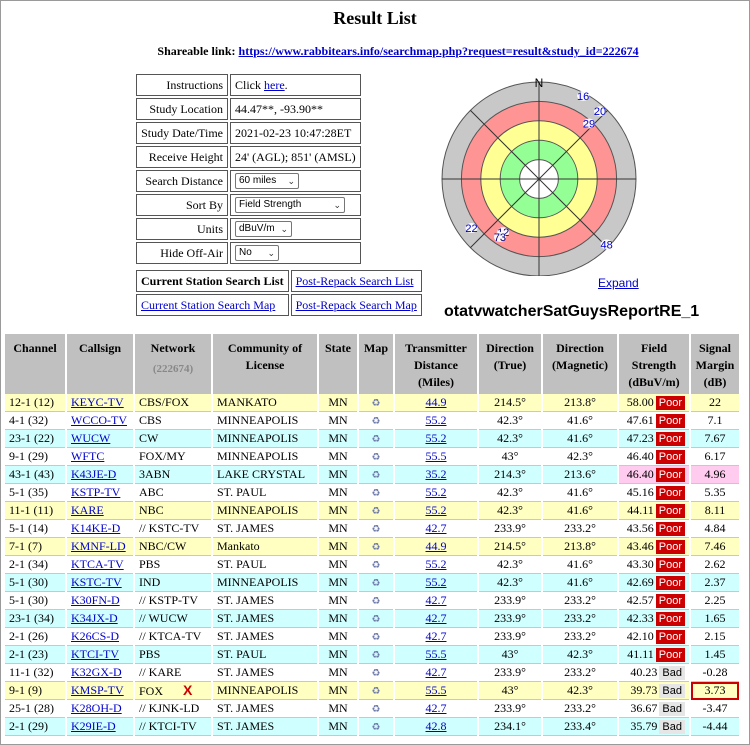  What do you see at coordinates (267, 181) in the screenshot?
I see `search-distance-select: 60 miles ⌄` at bounding box center [267, 181].